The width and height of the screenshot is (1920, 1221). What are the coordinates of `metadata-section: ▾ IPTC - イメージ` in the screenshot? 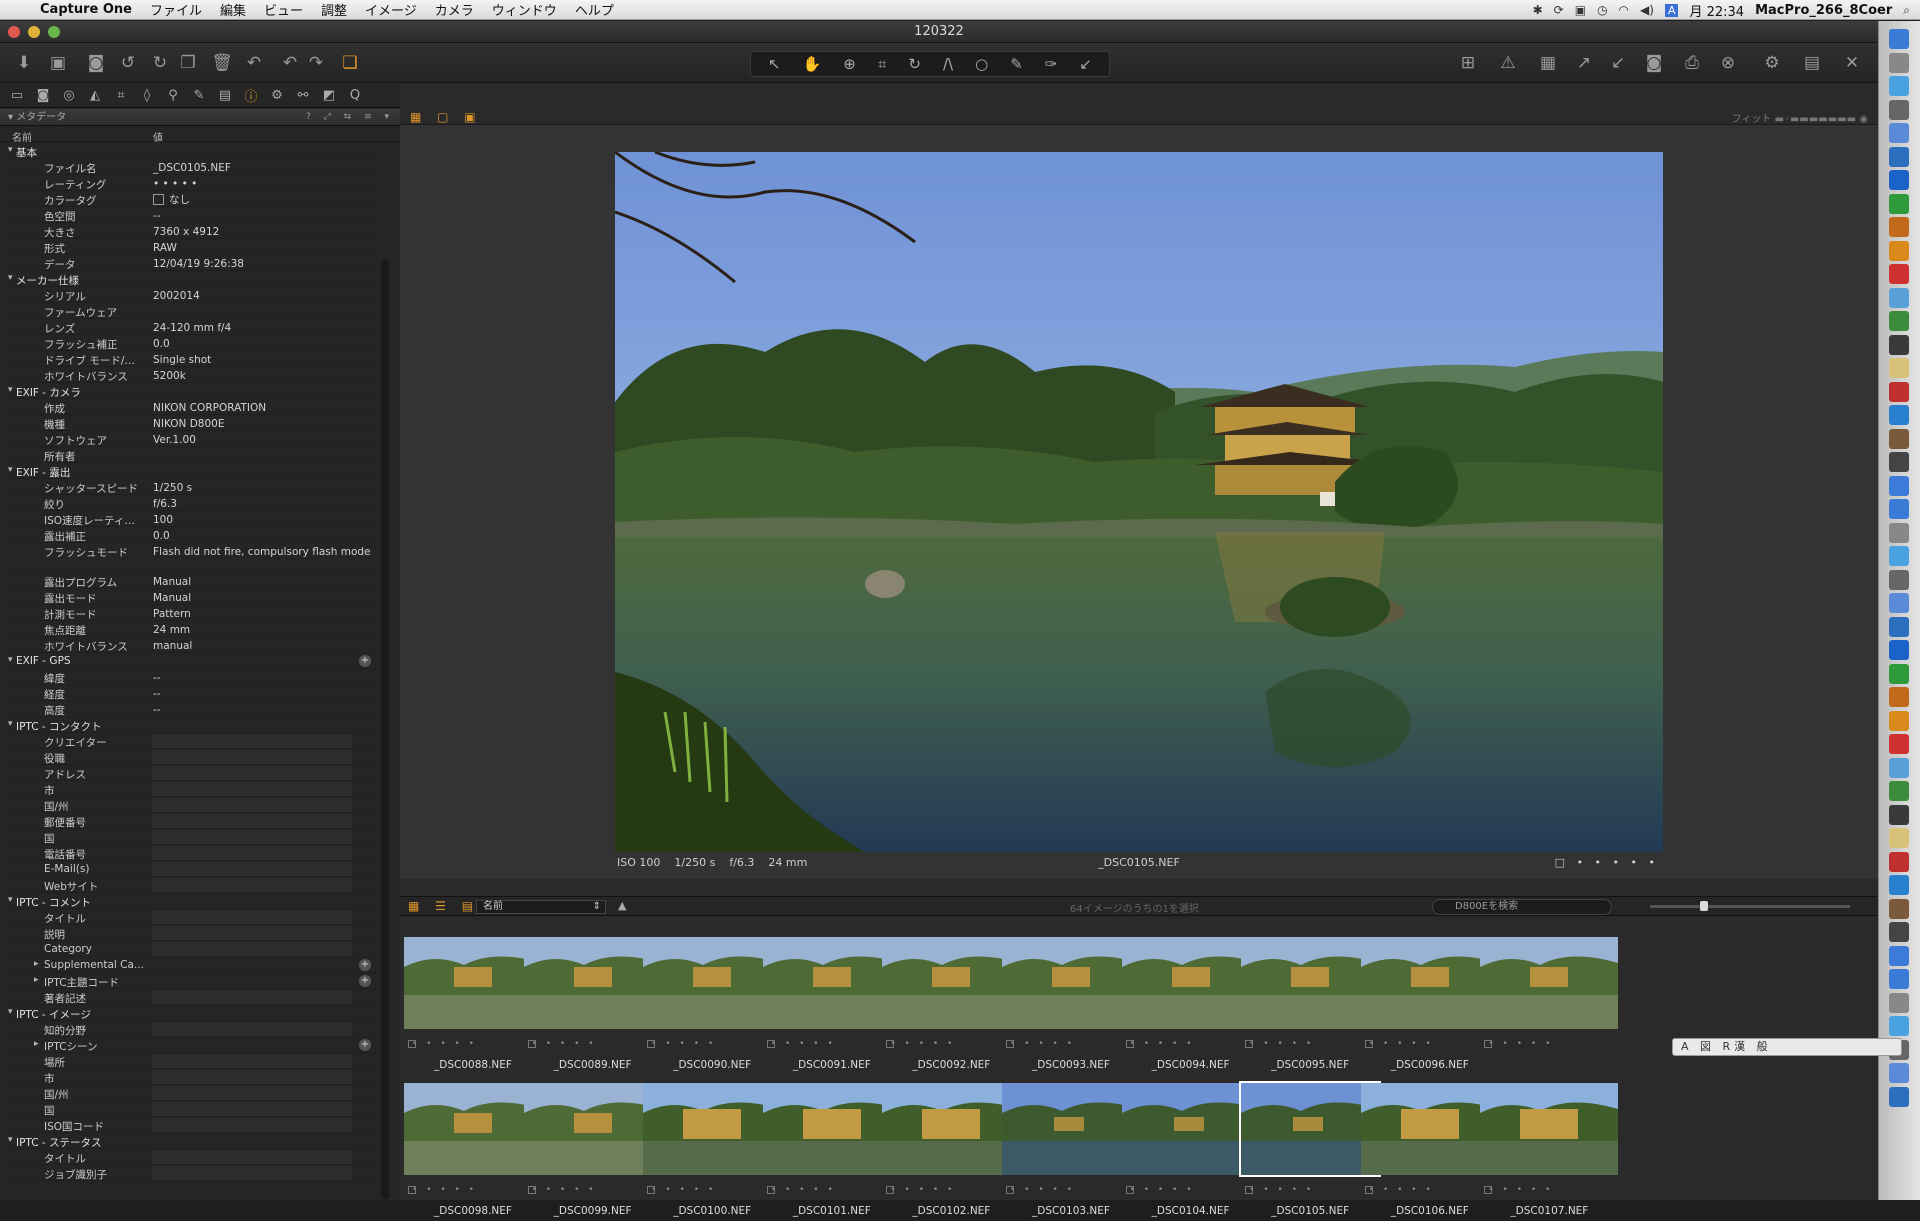 It's located at (193, 1013).